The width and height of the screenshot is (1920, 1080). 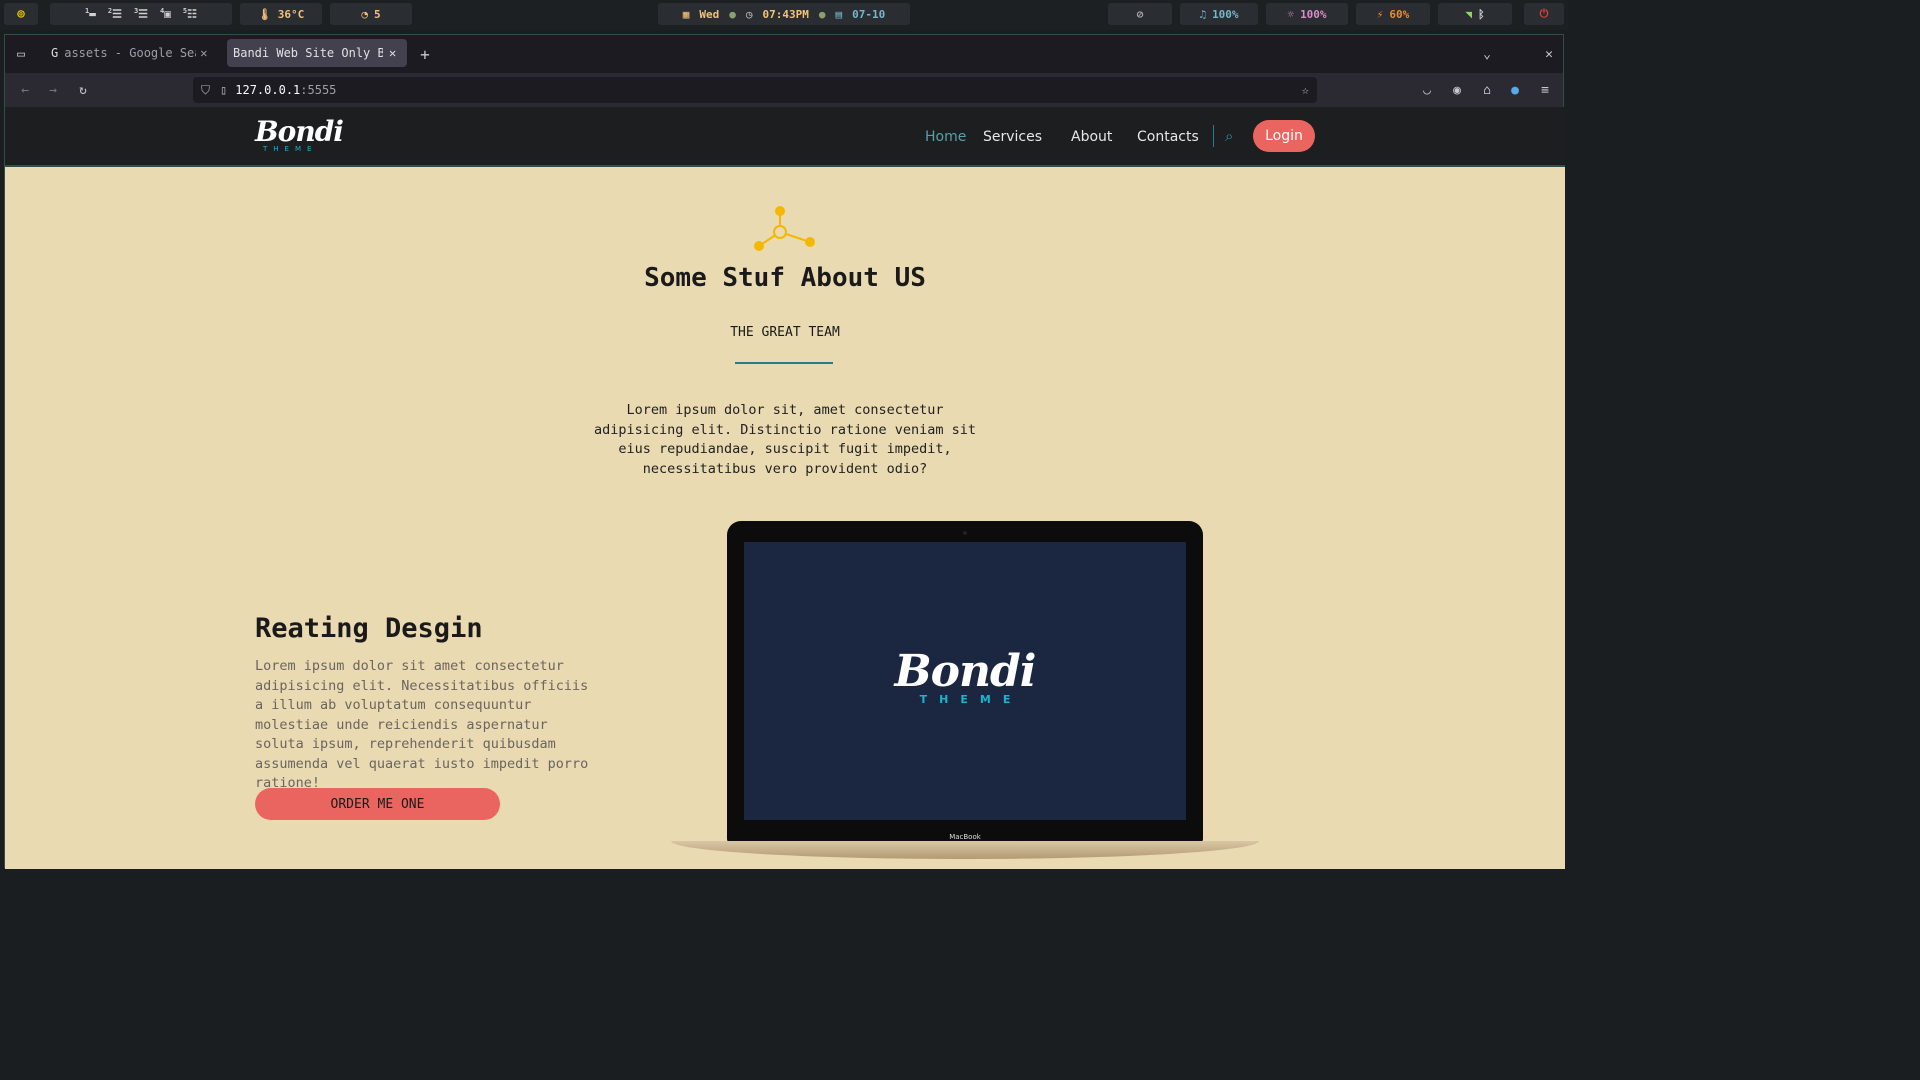 I want to click on pocket-icon: ◡, so click(x=1427, y=90).